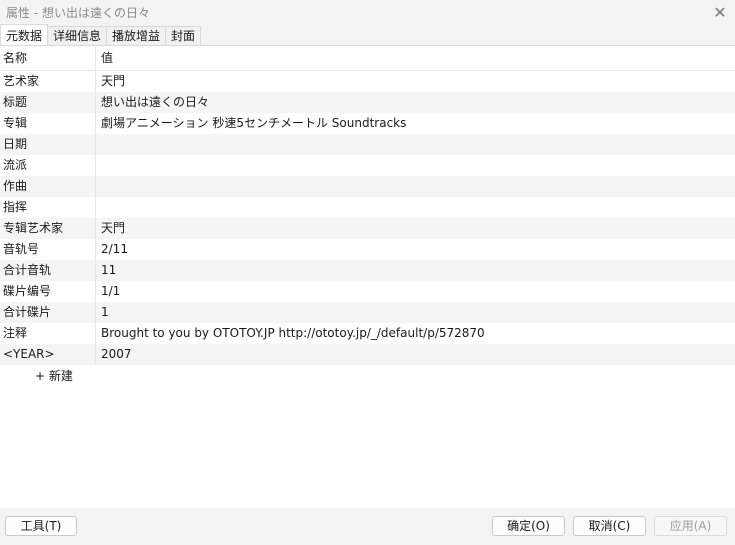  I want to click on ok-button: 确定(O), so click(528, 526).